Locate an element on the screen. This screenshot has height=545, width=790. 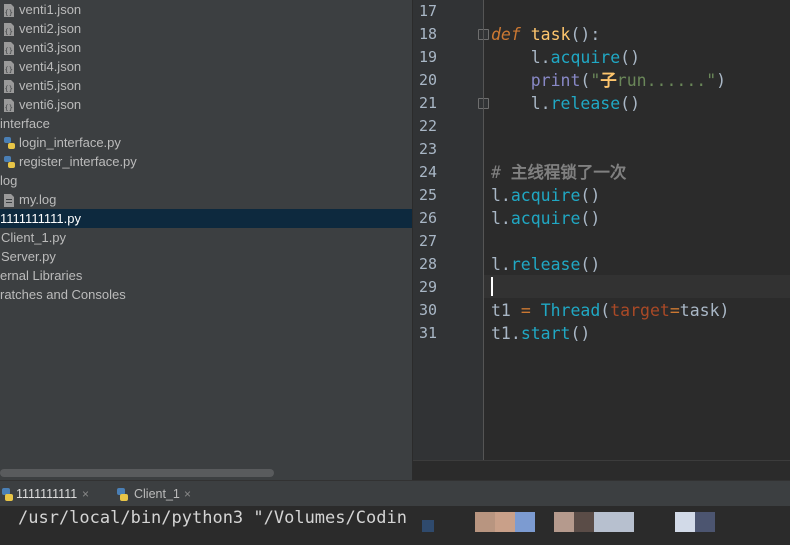
tree-item-label: venti5.json is located at coordinates (50, 85).